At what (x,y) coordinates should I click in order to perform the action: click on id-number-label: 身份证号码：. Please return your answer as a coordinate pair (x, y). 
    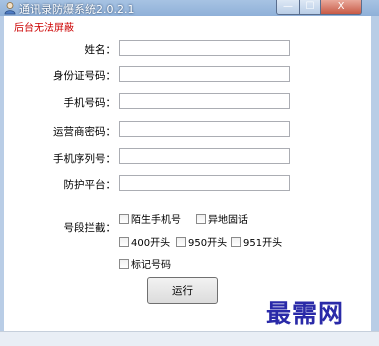
    Looking at the image, I should click on (84, 76).